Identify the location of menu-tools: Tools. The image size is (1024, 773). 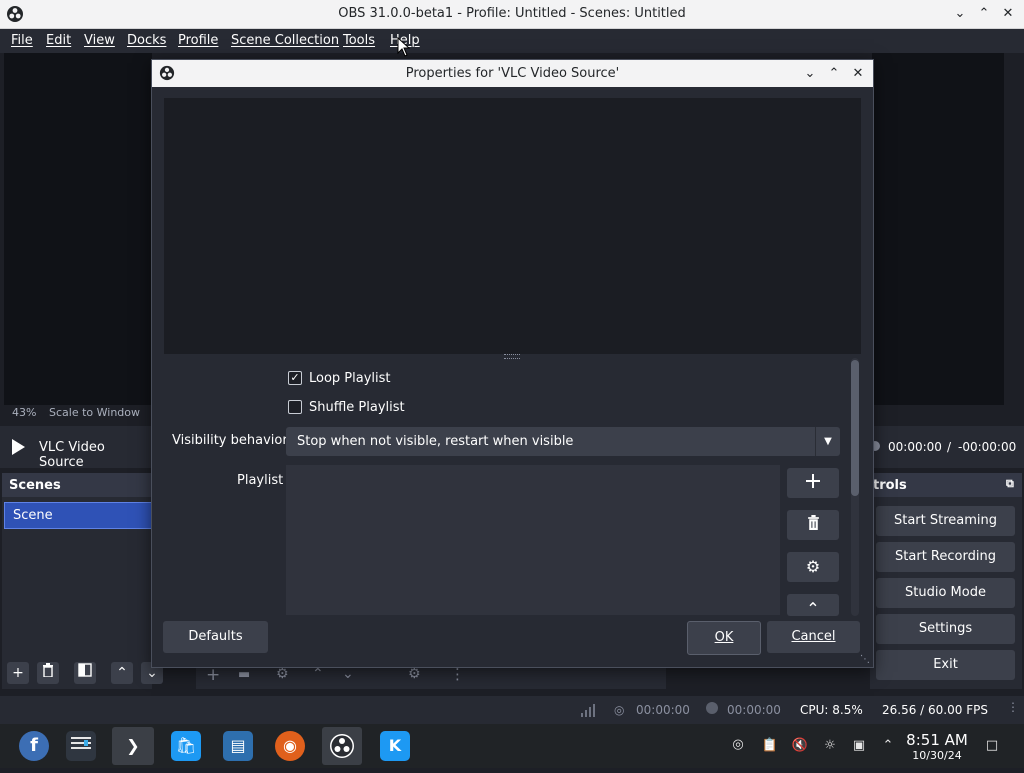
(359, 40).